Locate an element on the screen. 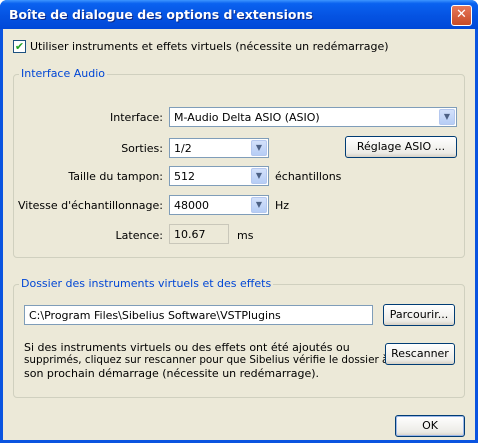 Image resolution: width=478 pixels, height=443 pixels. latency-field: 10.67 is located at coordinates (199, 234).